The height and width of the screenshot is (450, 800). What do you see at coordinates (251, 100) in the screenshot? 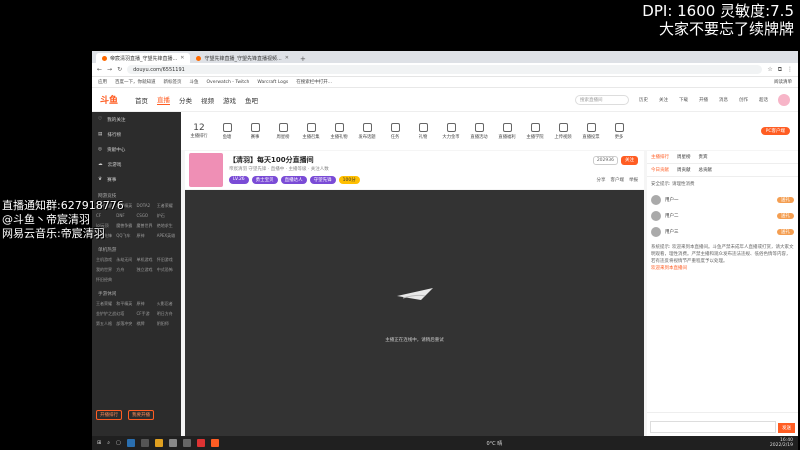
I see `nav-yuba: 鱼吧` at bounding box center [251, 100].